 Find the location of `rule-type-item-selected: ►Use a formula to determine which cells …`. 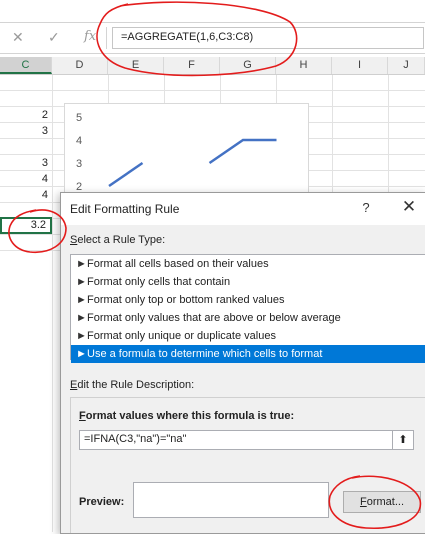

rule-type-item-selected: ►Use a formula to determine which cells … is located at coordinates (248, 354).